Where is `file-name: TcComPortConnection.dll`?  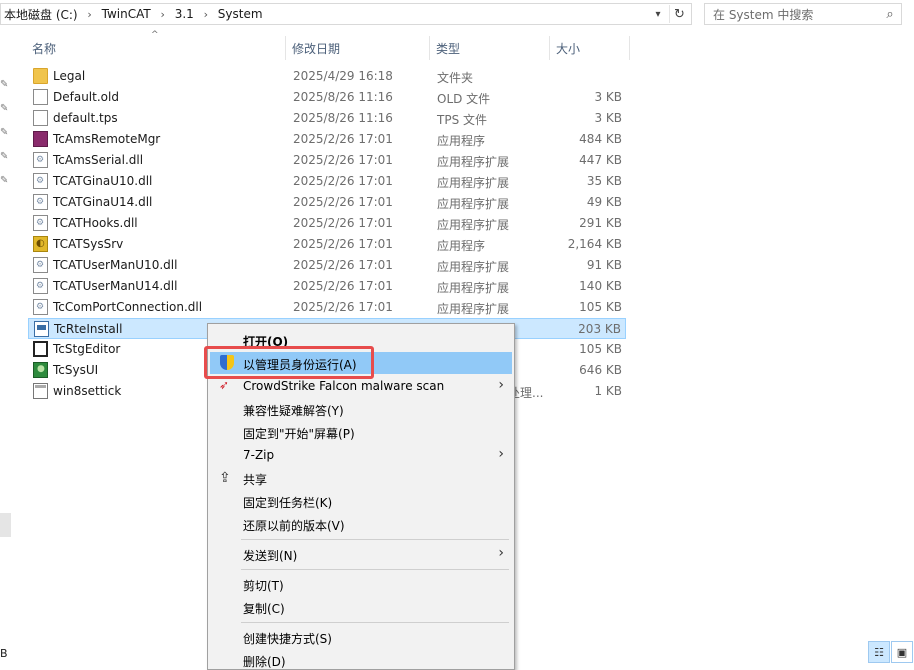
file-name: TcComPortConnection.dll is located at coordinates (128, 307).